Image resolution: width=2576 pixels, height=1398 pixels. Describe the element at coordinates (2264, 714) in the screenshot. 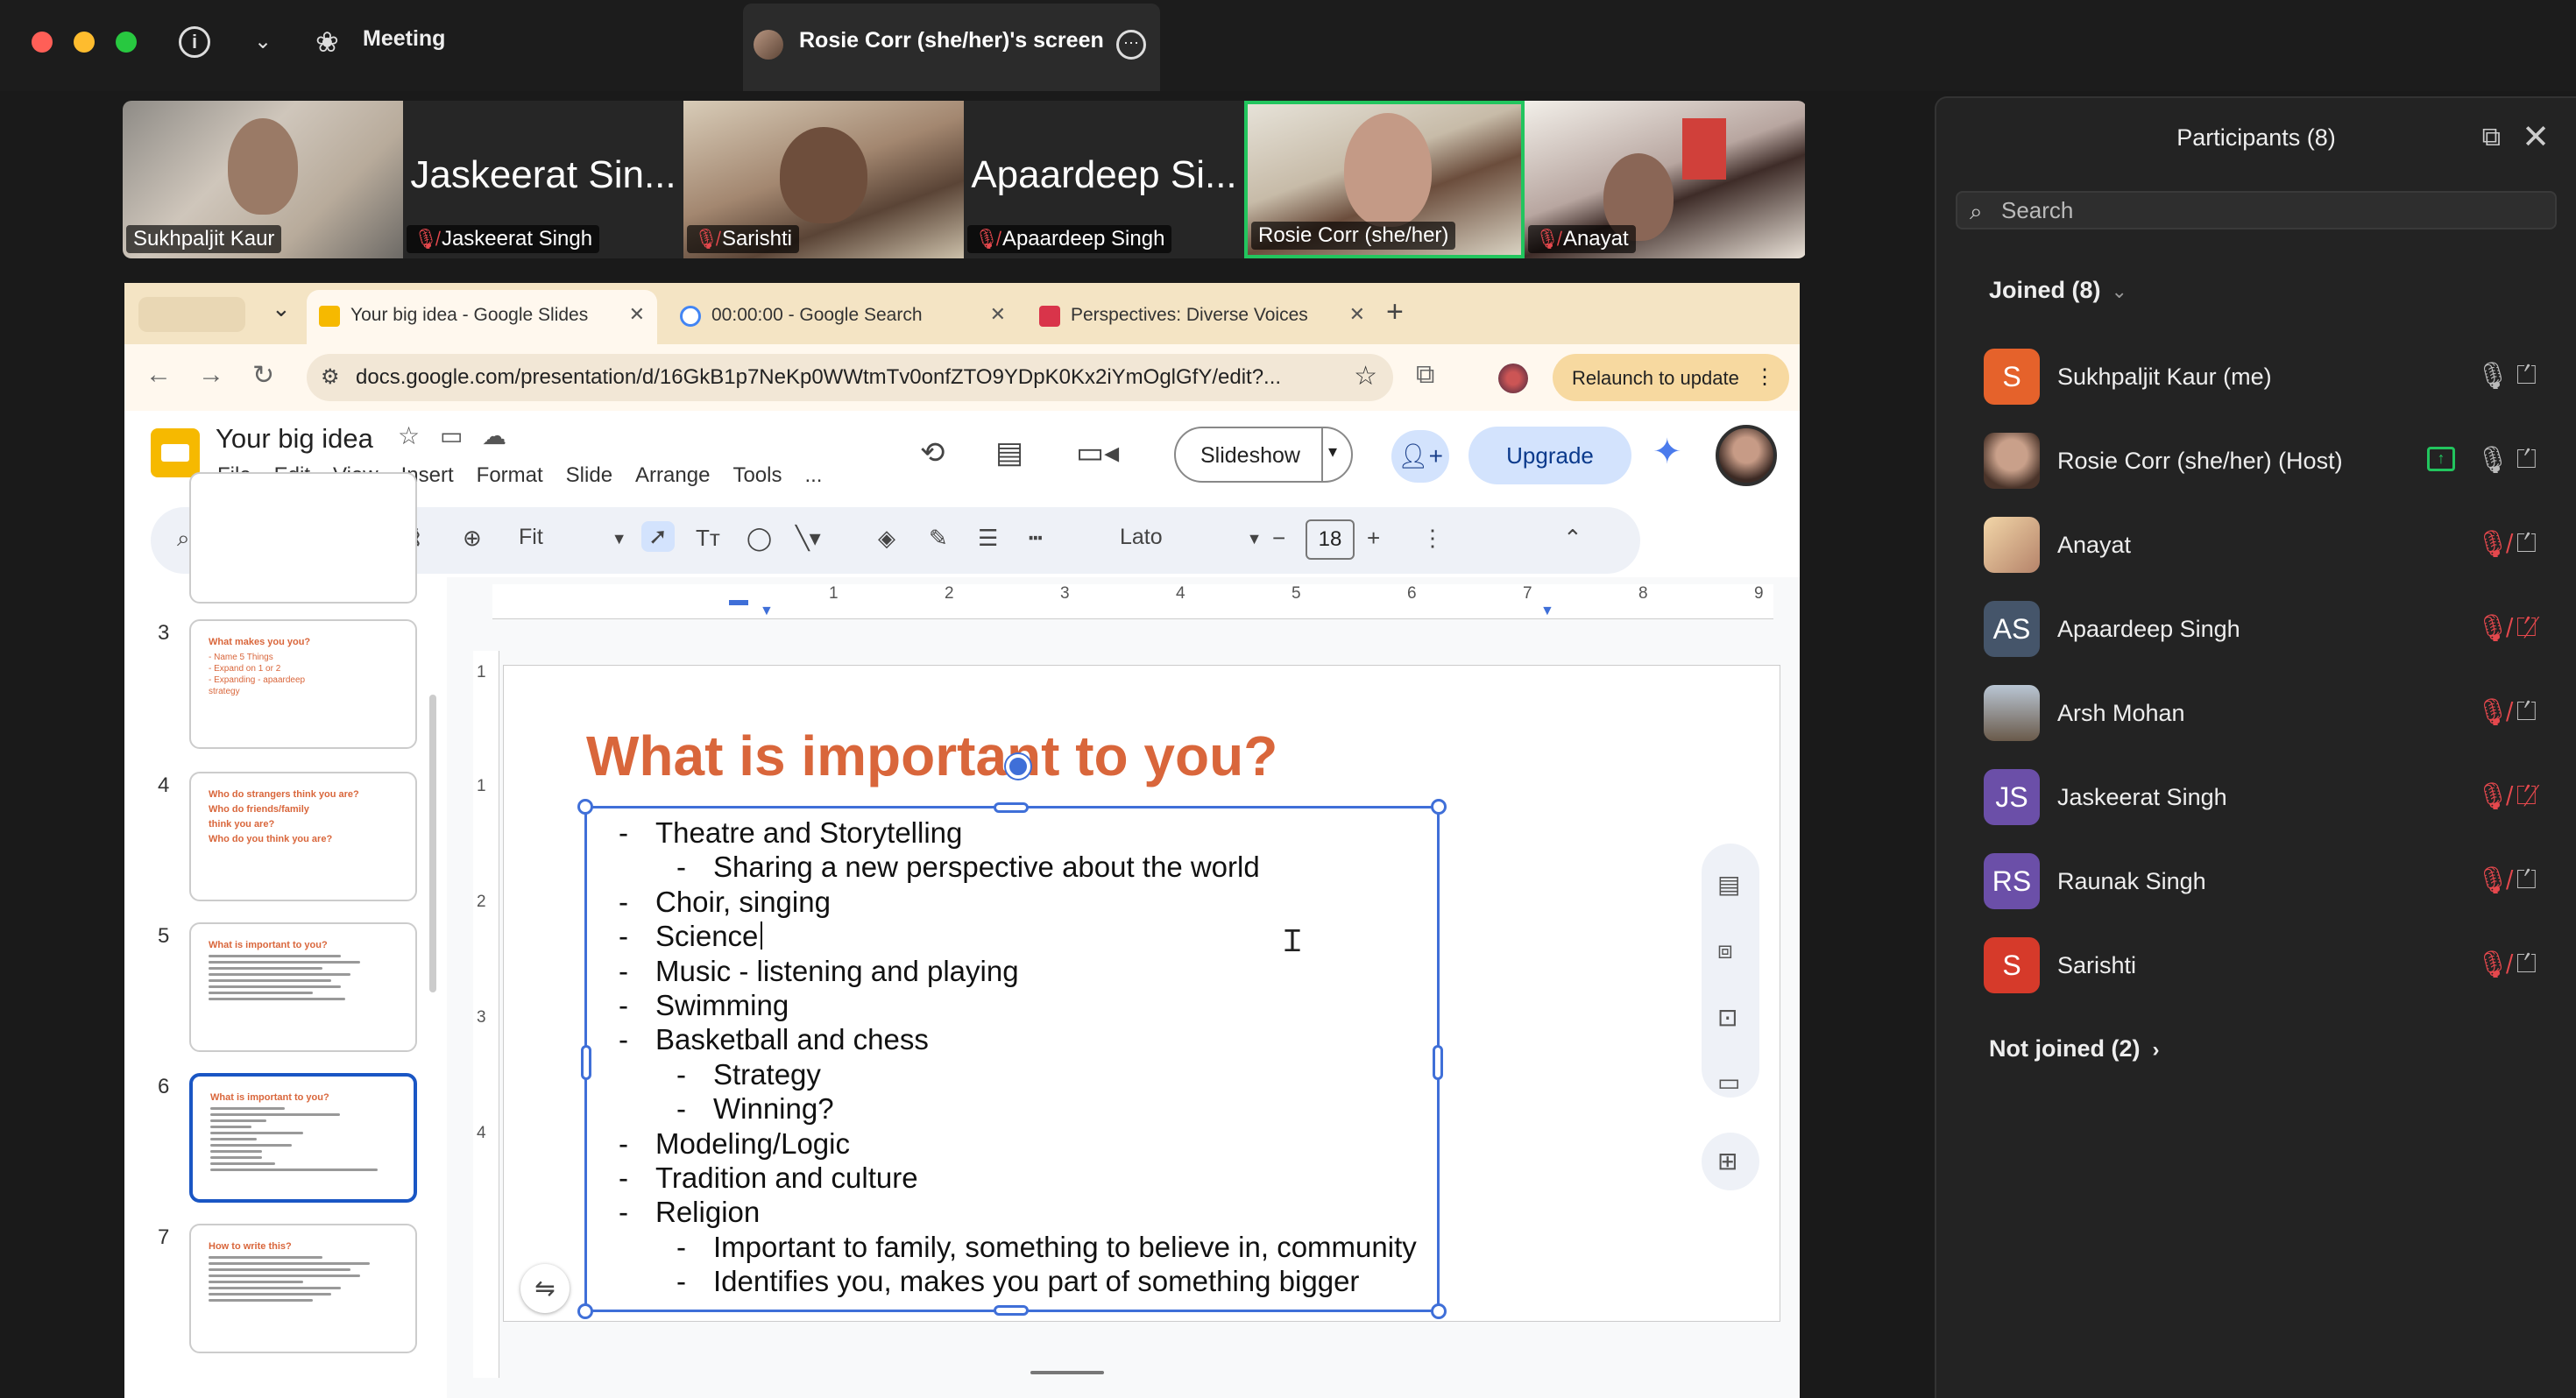

I see `participant-row: Arsh Mohan 🎙︎̸ ⏍` at that location.